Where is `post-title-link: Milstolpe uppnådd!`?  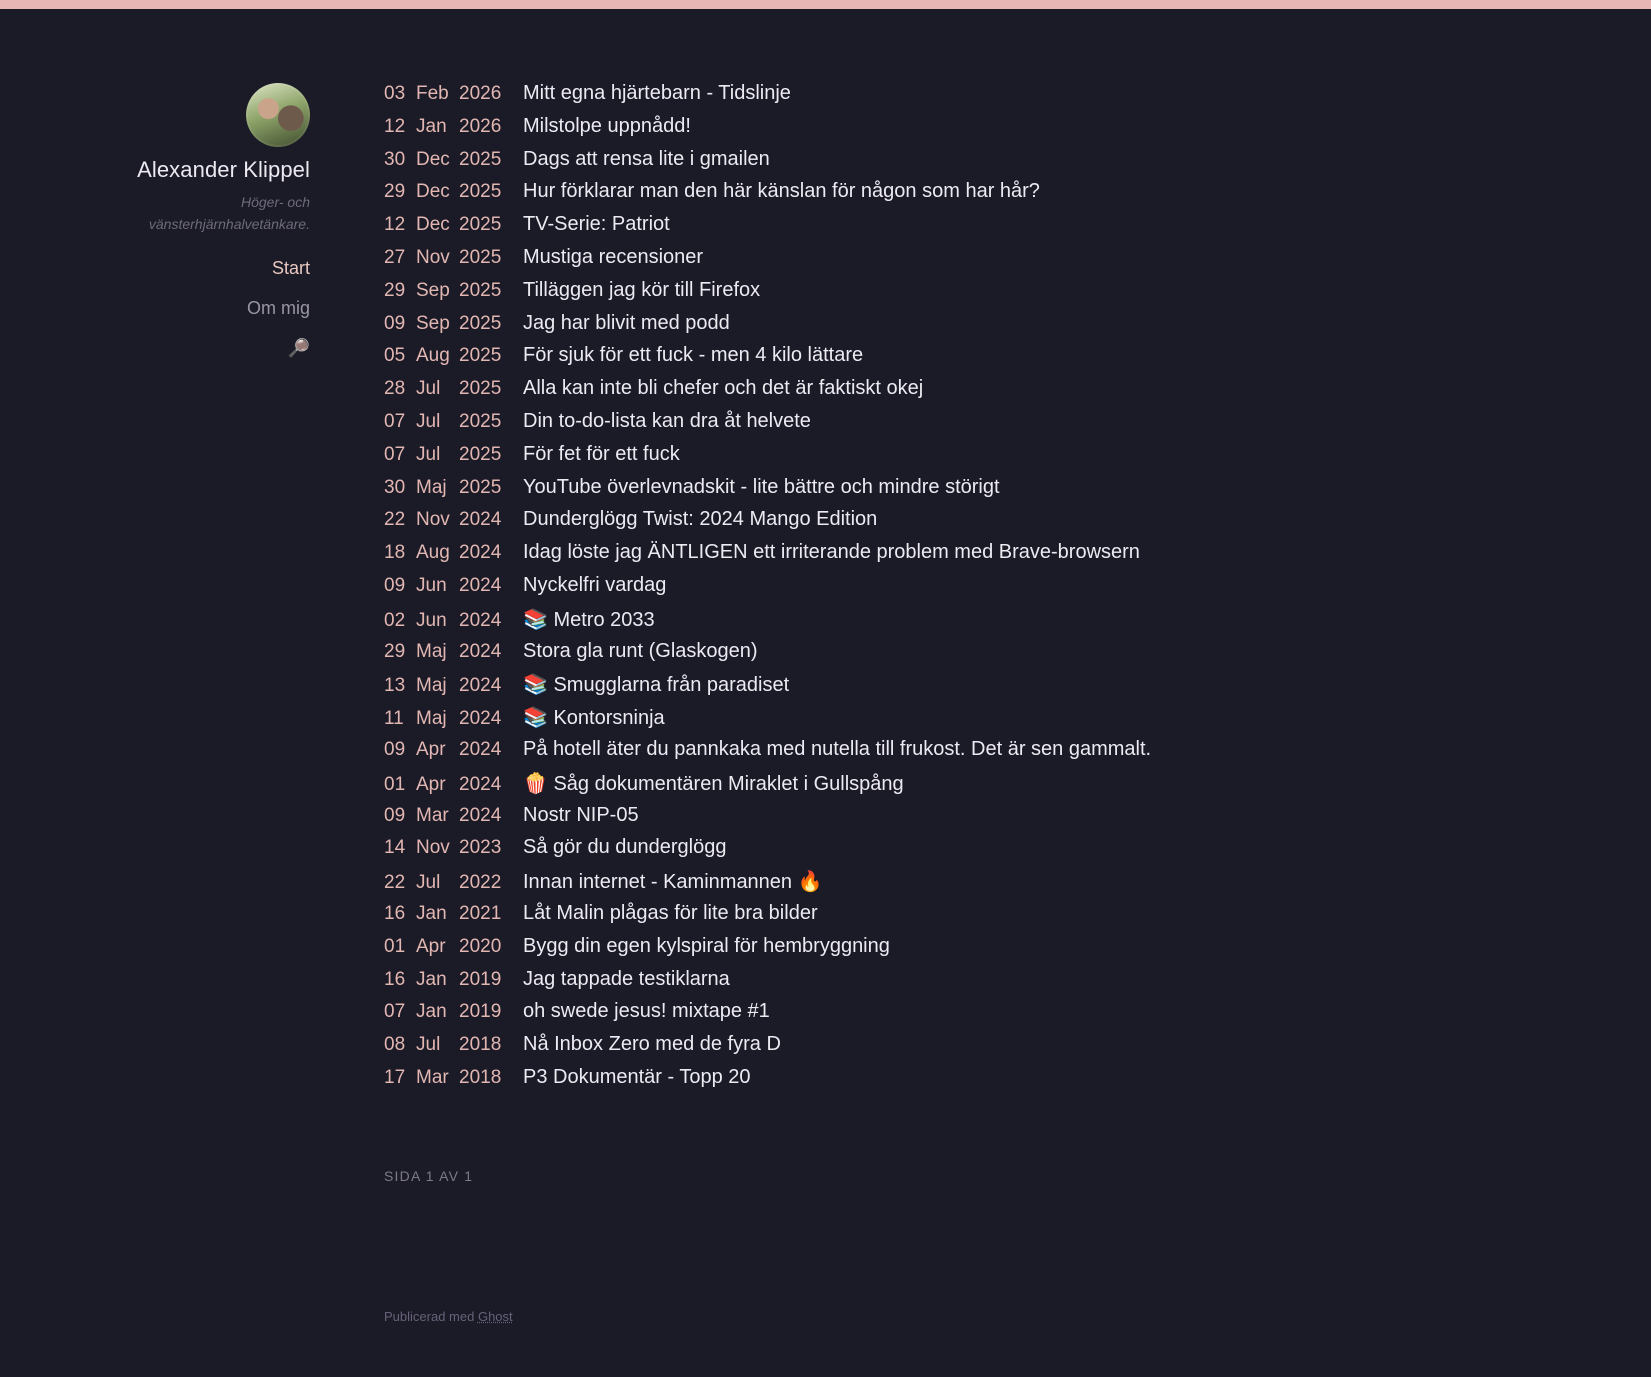
post-title-link: Milstolpe uppnådd! is located at coordinates (607, 126).